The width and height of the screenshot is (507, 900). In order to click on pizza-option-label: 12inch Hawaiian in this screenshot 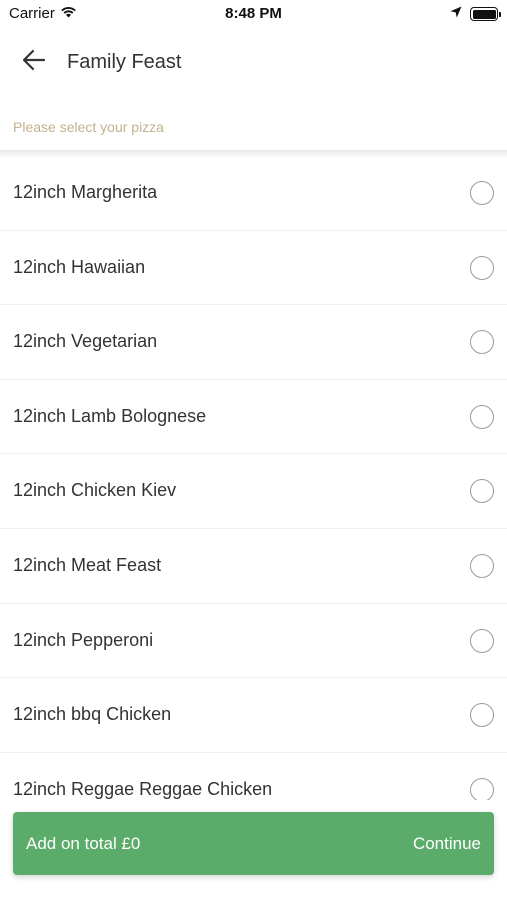, I will do `click(79, 266)`.